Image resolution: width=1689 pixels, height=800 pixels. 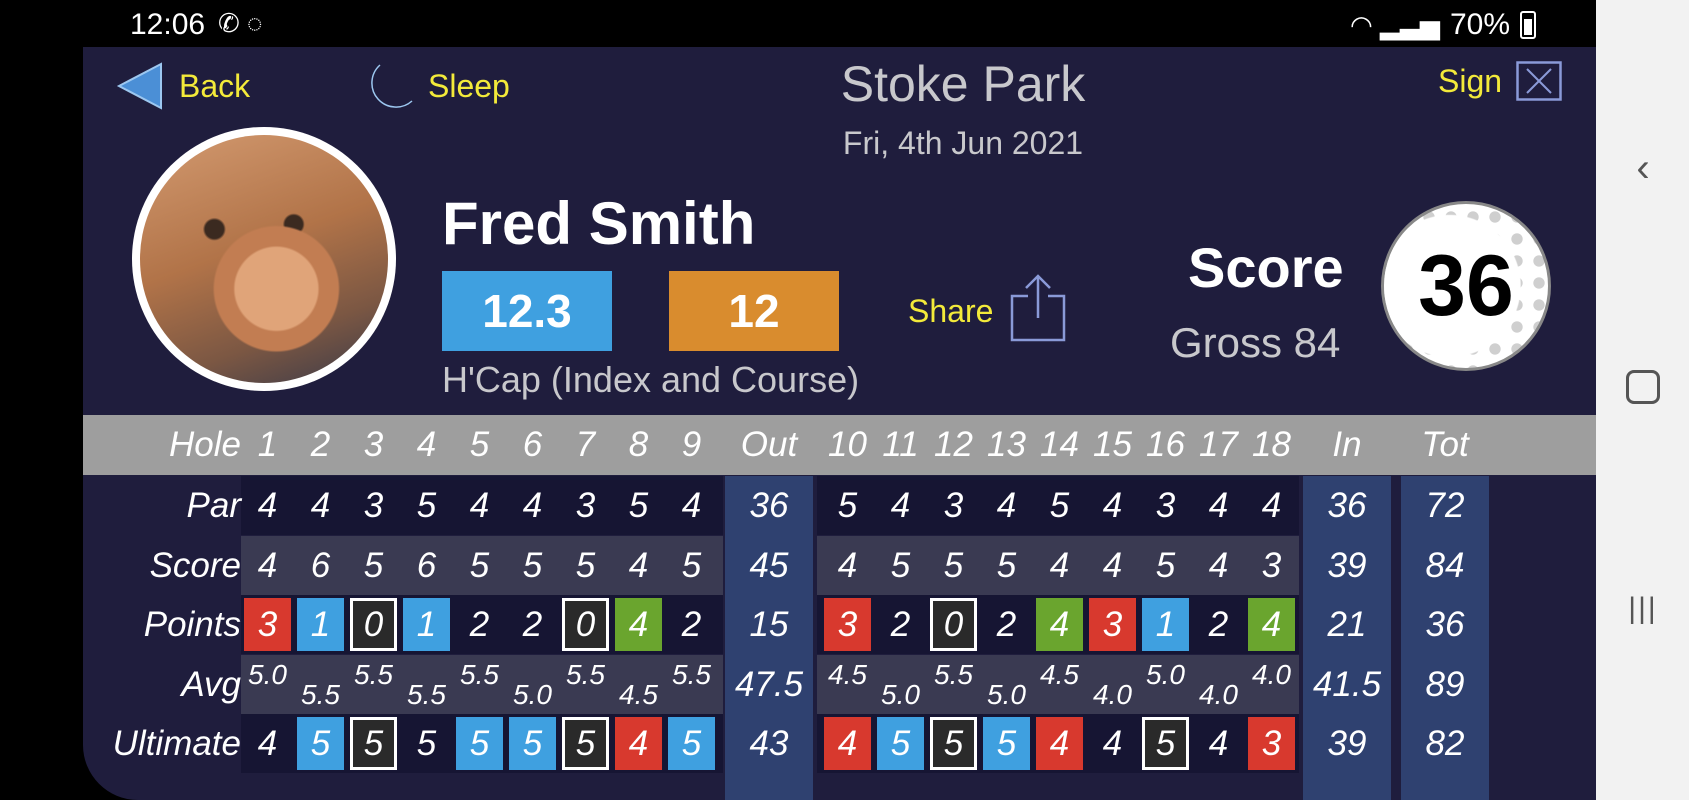 I want to click on out-total-cell: 36, so click(x=769, y=505).